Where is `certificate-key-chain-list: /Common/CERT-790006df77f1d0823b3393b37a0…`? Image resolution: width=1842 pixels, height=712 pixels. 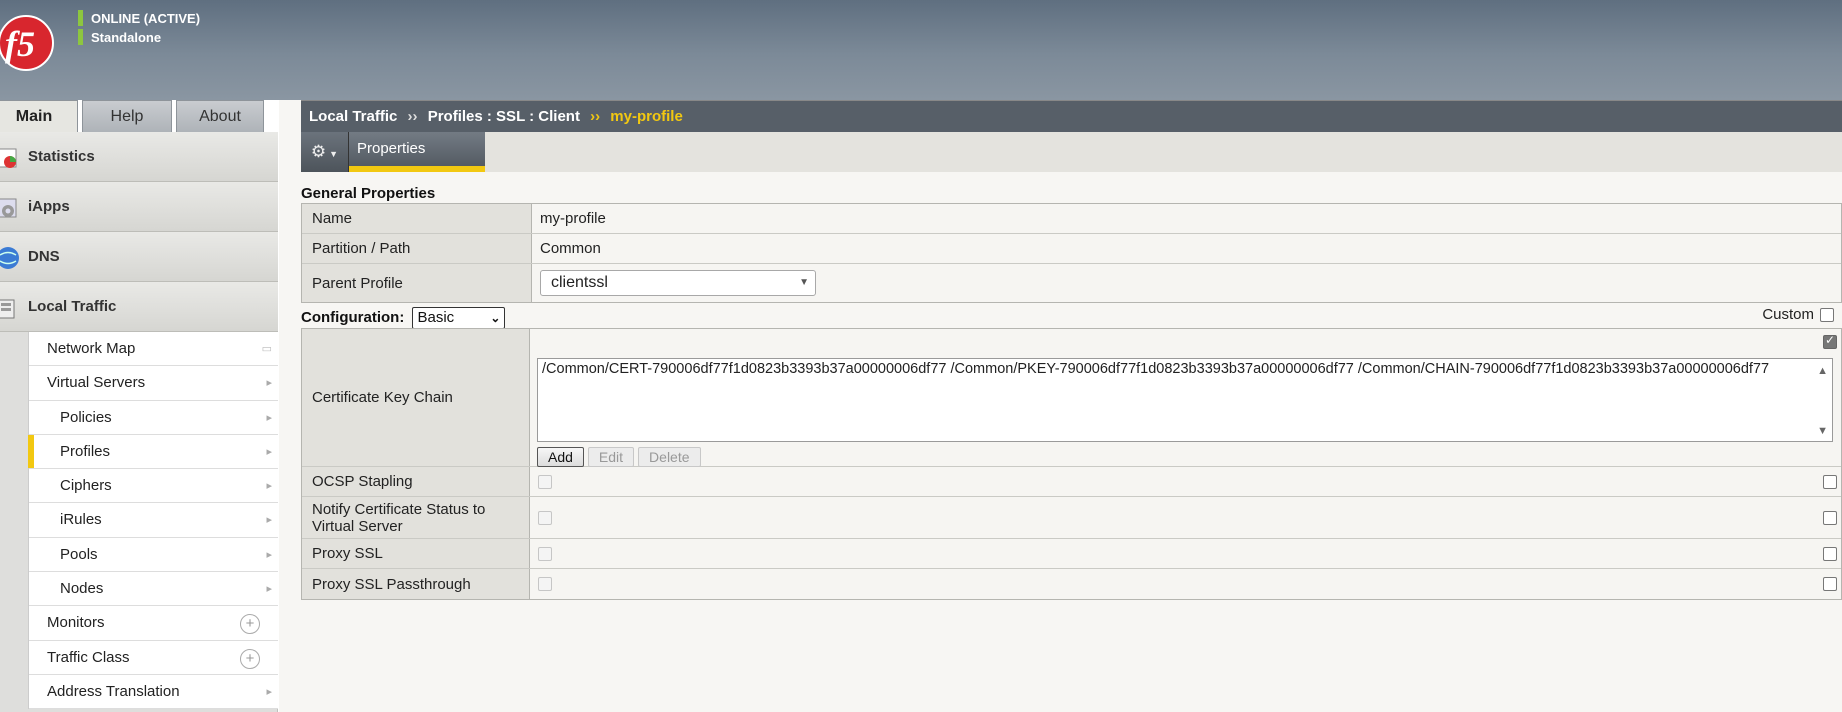
certificate-key-chain-list: /Common/CERT-790006df77f1d0823b3393b37a0… is located at coordinates (1185, 400).